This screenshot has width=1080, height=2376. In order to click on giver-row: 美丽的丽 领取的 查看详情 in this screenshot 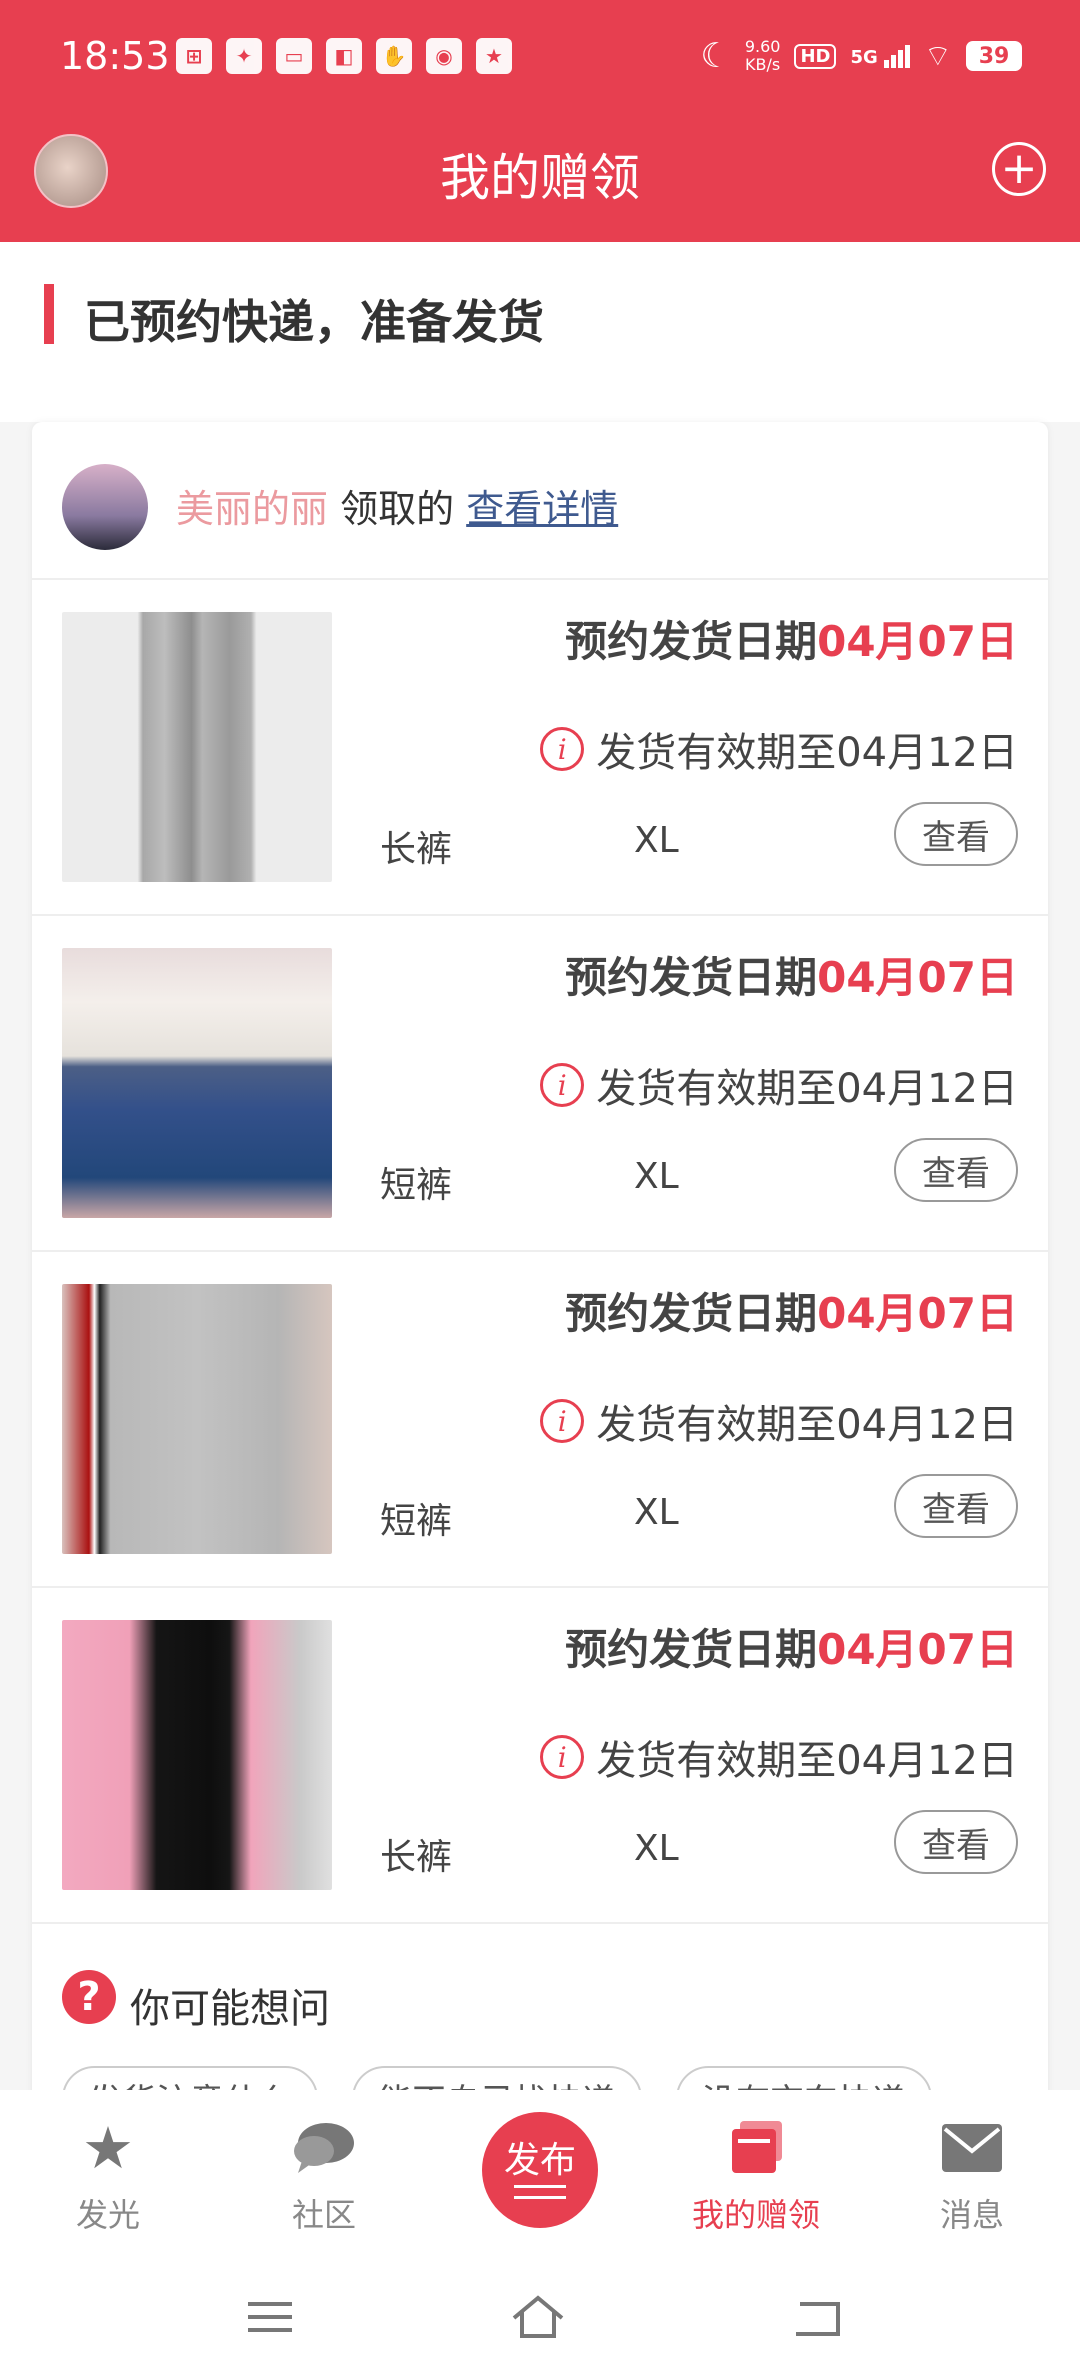, I will do `click(540, 501)`.